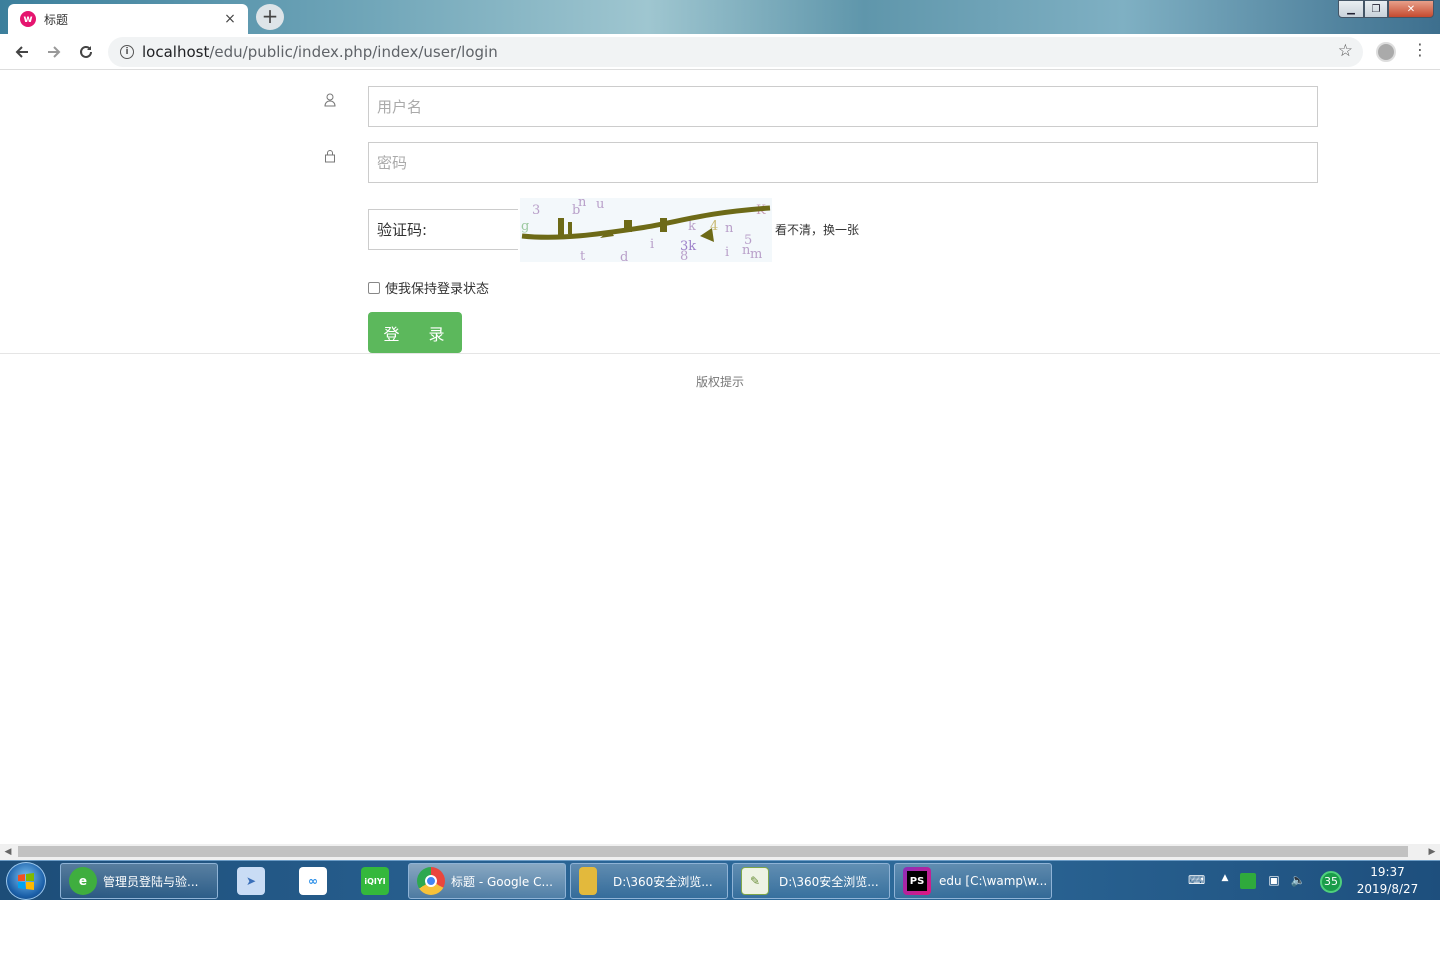  What do you see at coordinates (127, 52) in the screenshot?
I see `site-info-icon: i` at bounding box center [127, 52].